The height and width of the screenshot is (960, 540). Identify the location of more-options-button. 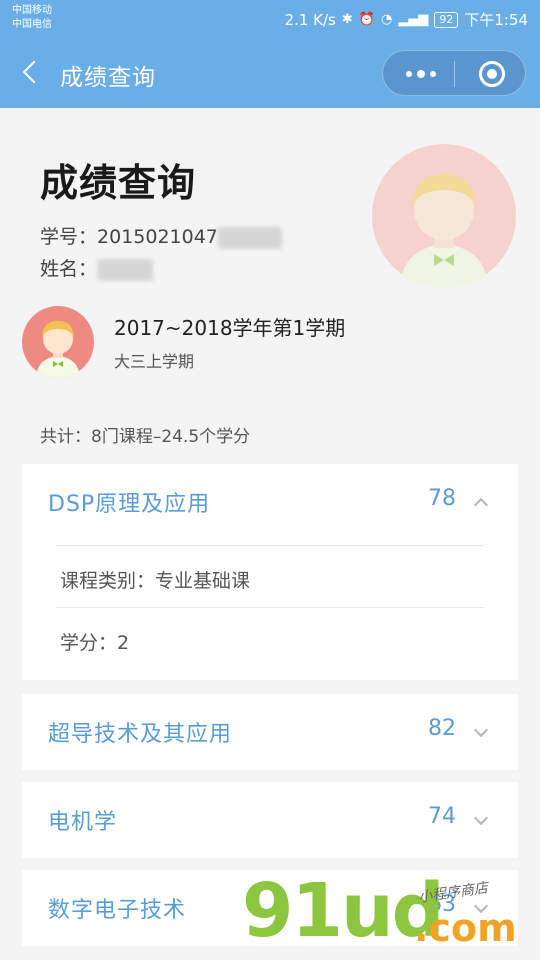
(421, 74).